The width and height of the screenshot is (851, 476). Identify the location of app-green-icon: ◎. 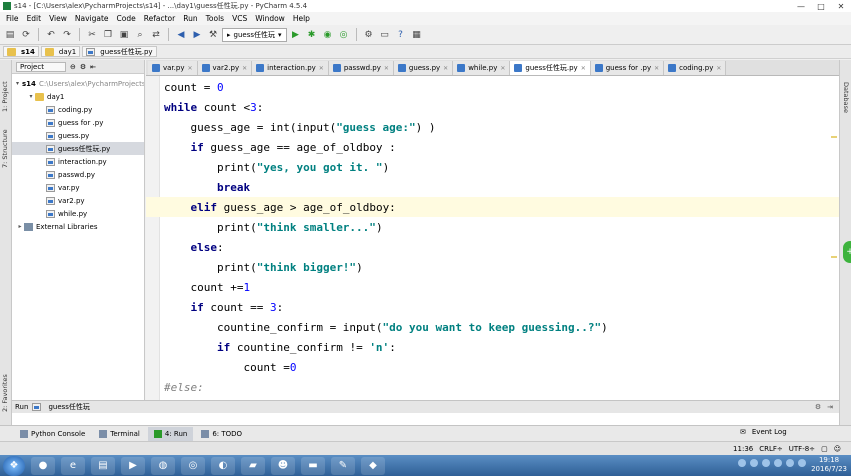
(193, 465).